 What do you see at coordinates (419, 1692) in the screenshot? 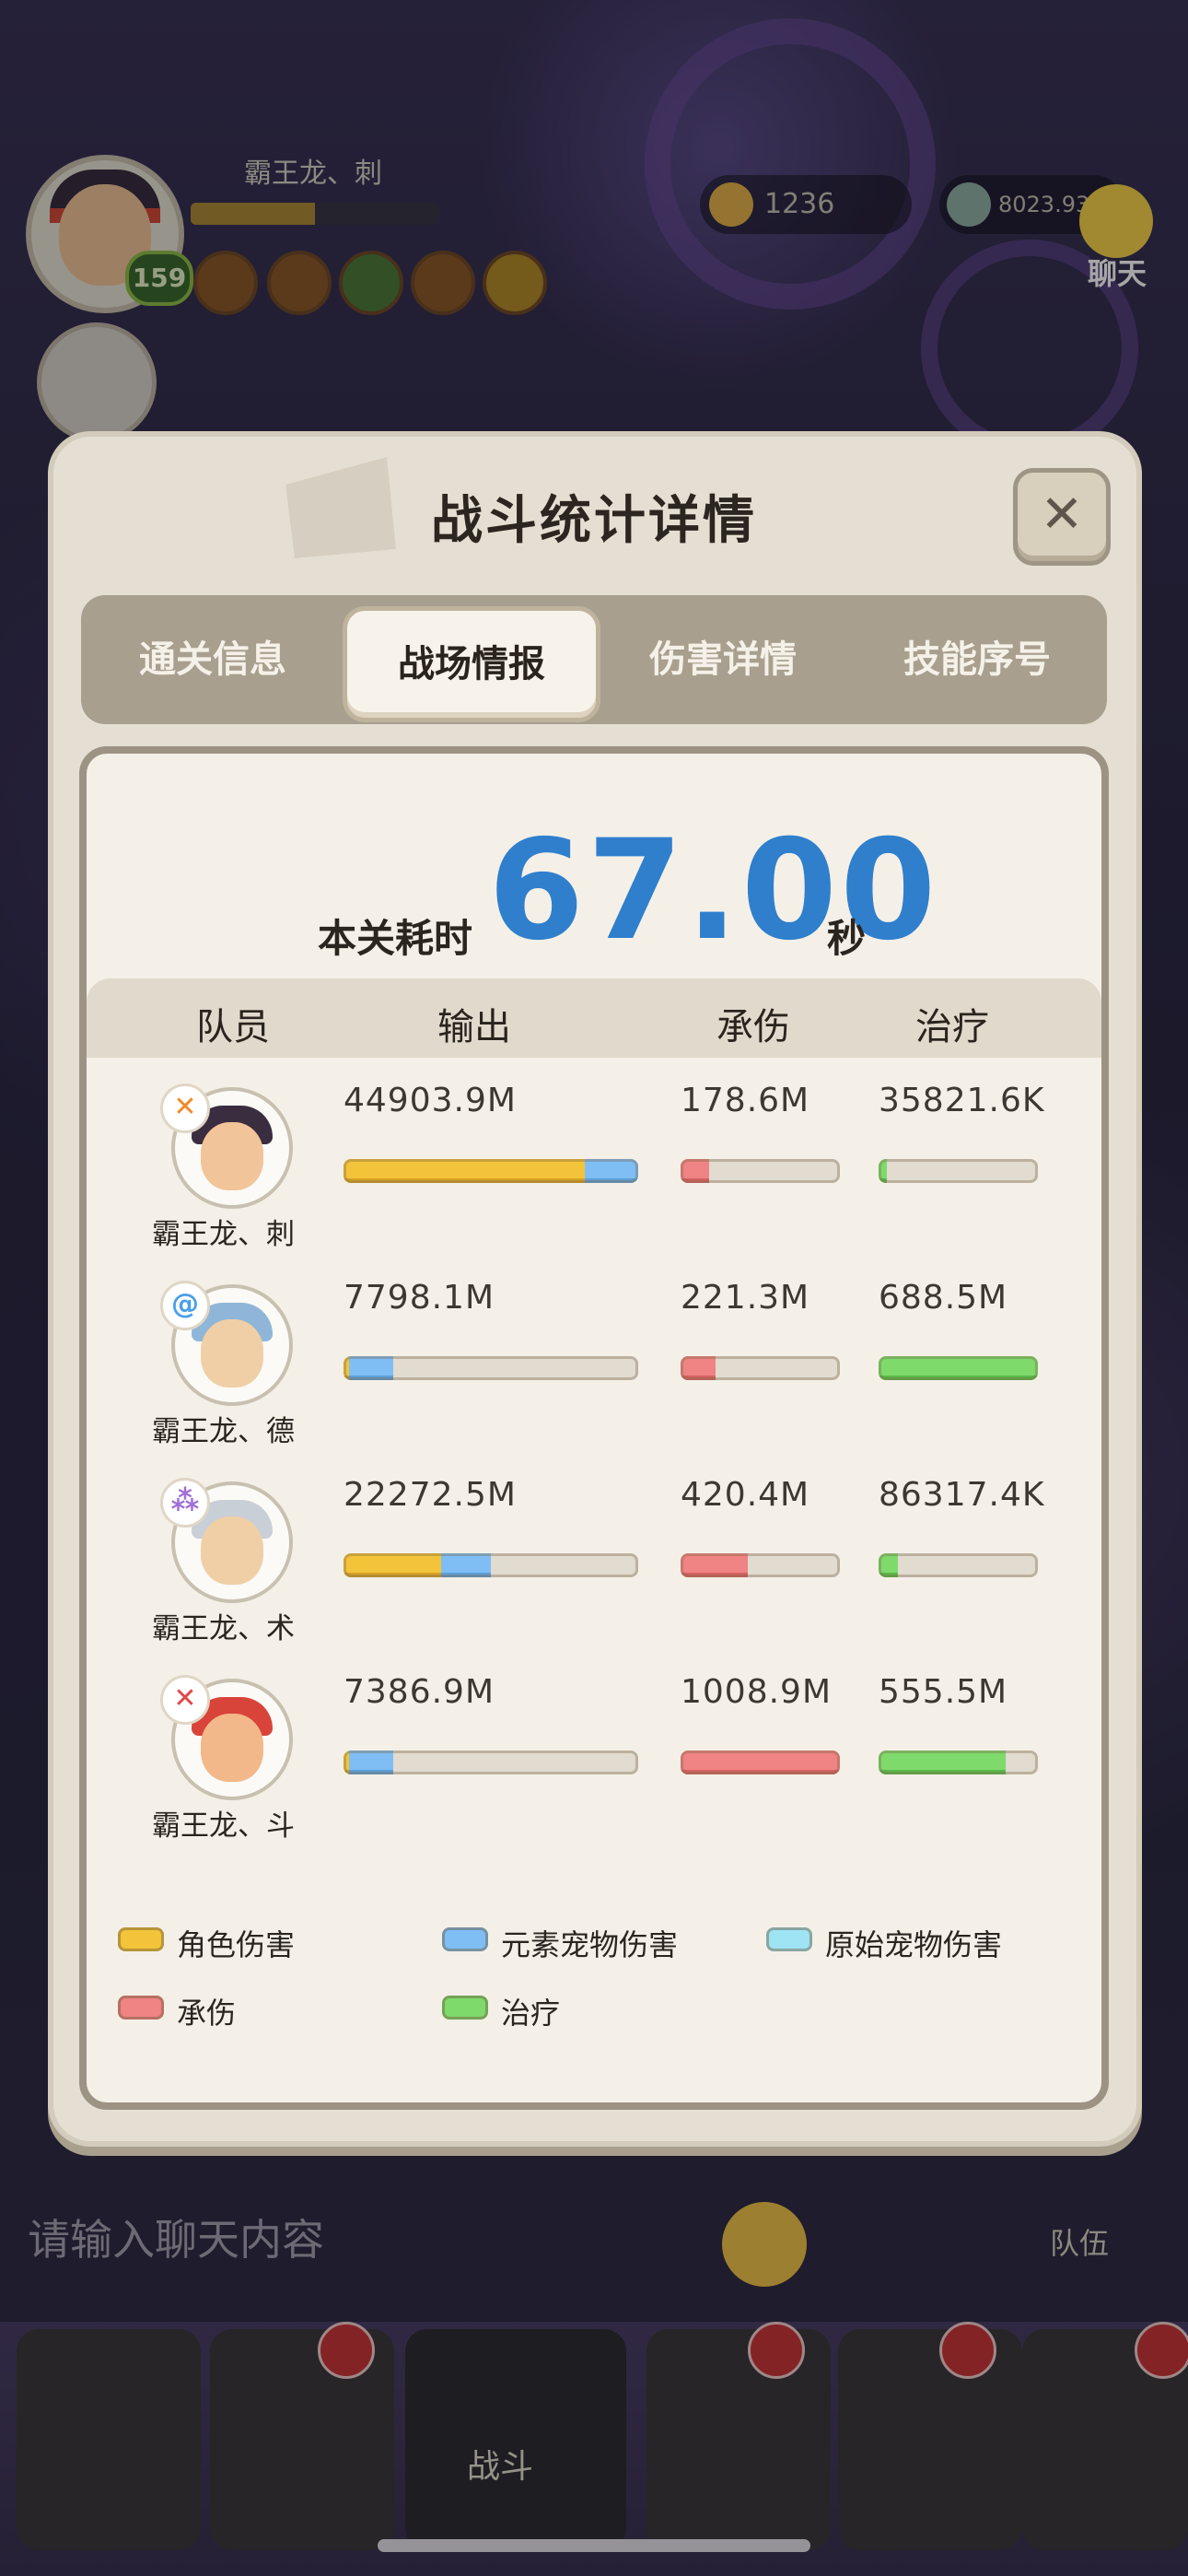
I see `output-value: 7386.9M` at bounding box center [419, 1692].